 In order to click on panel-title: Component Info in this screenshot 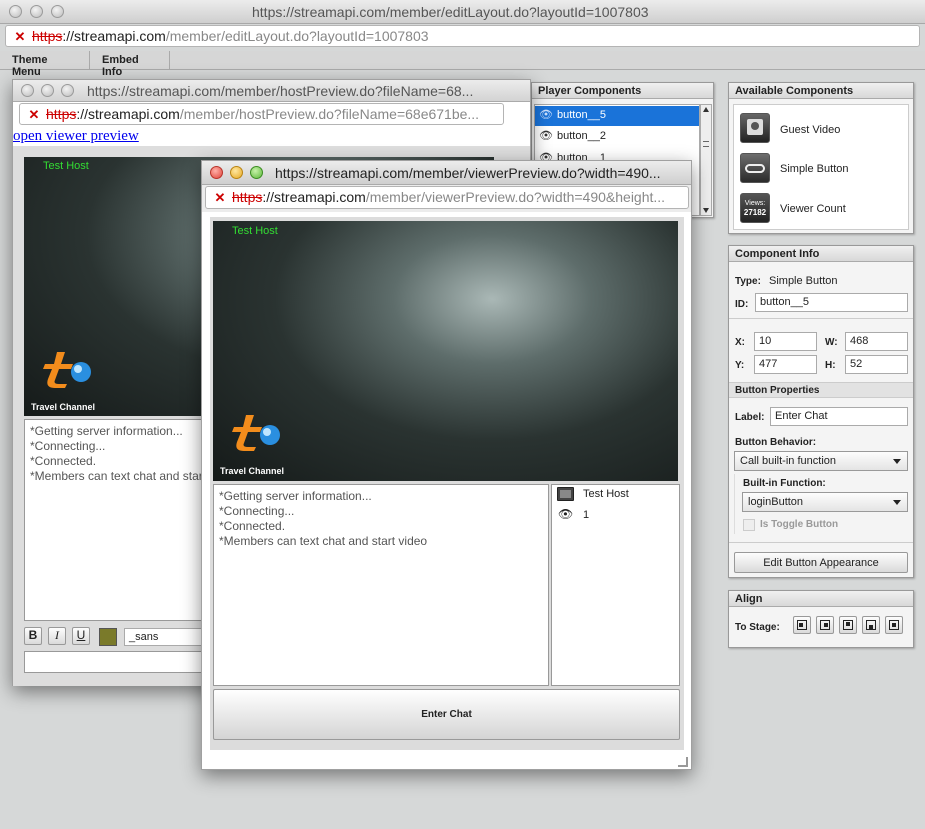, I will do `click(821, 254)`.